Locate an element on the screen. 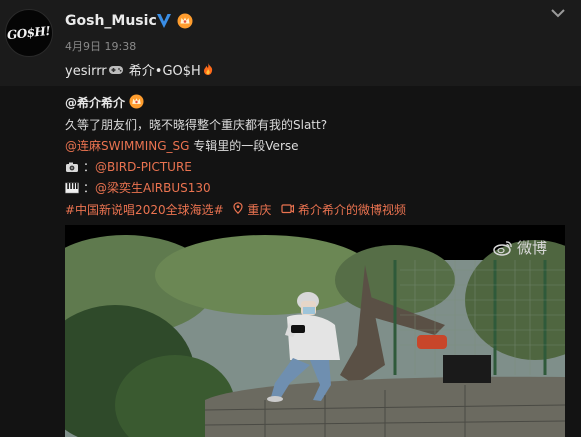 This screenshot has height=437, width=581. post-text-b: 希介•GO$H is located at coordinates (164, 71).